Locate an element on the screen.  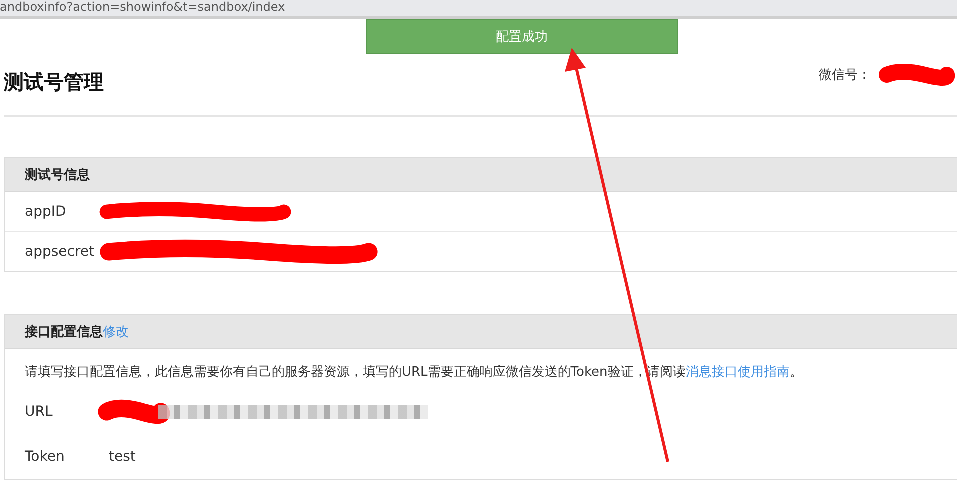
field-label: URL is located at coordinates (39, 412).